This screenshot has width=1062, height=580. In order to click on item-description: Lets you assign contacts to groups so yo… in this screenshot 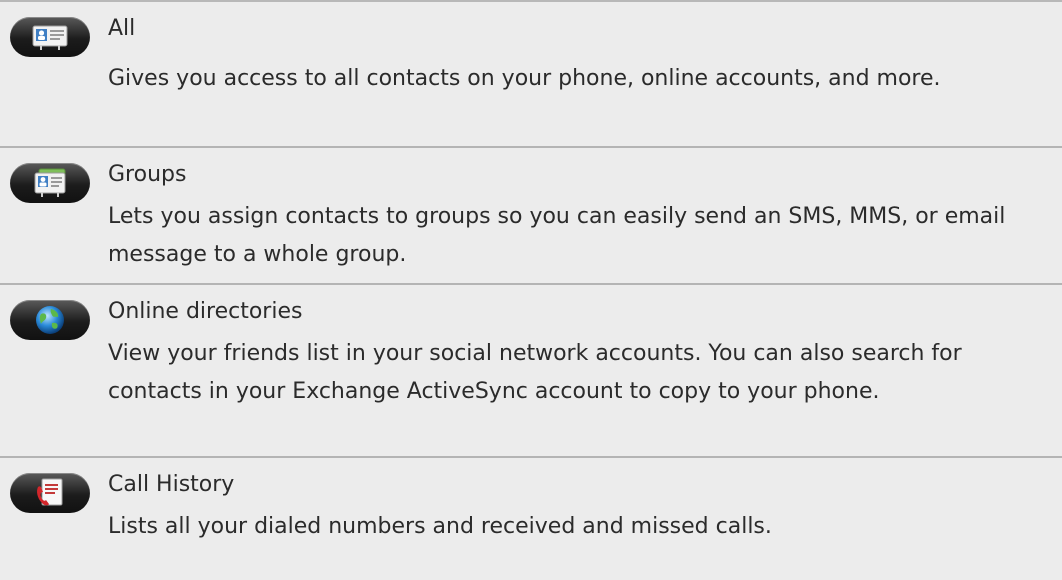, I will do `click(557, 235)`.